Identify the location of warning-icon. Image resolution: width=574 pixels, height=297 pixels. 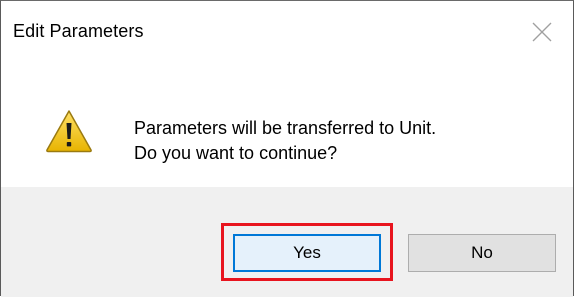
(69, 131).